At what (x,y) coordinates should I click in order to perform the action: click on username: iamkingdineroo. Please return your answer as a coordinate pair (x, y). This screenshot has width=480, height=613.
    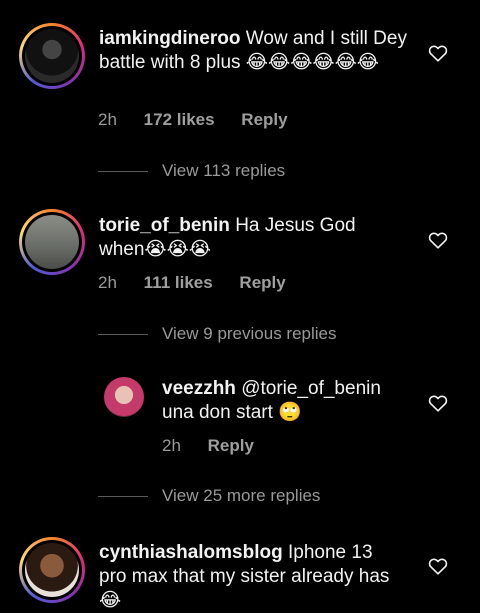
    Looking at the image, I should click on (169, 38).